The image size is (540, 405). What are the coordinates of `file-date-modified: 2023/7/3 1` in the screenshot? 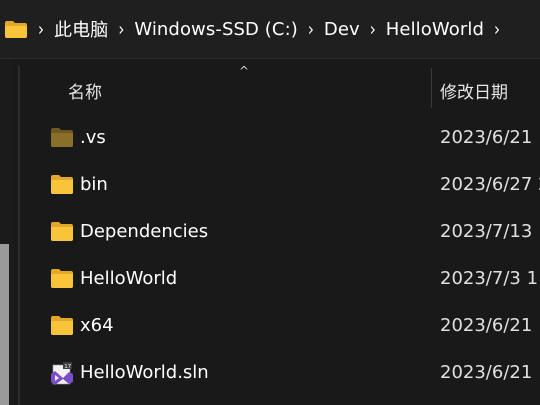 It's located at (489, 278).